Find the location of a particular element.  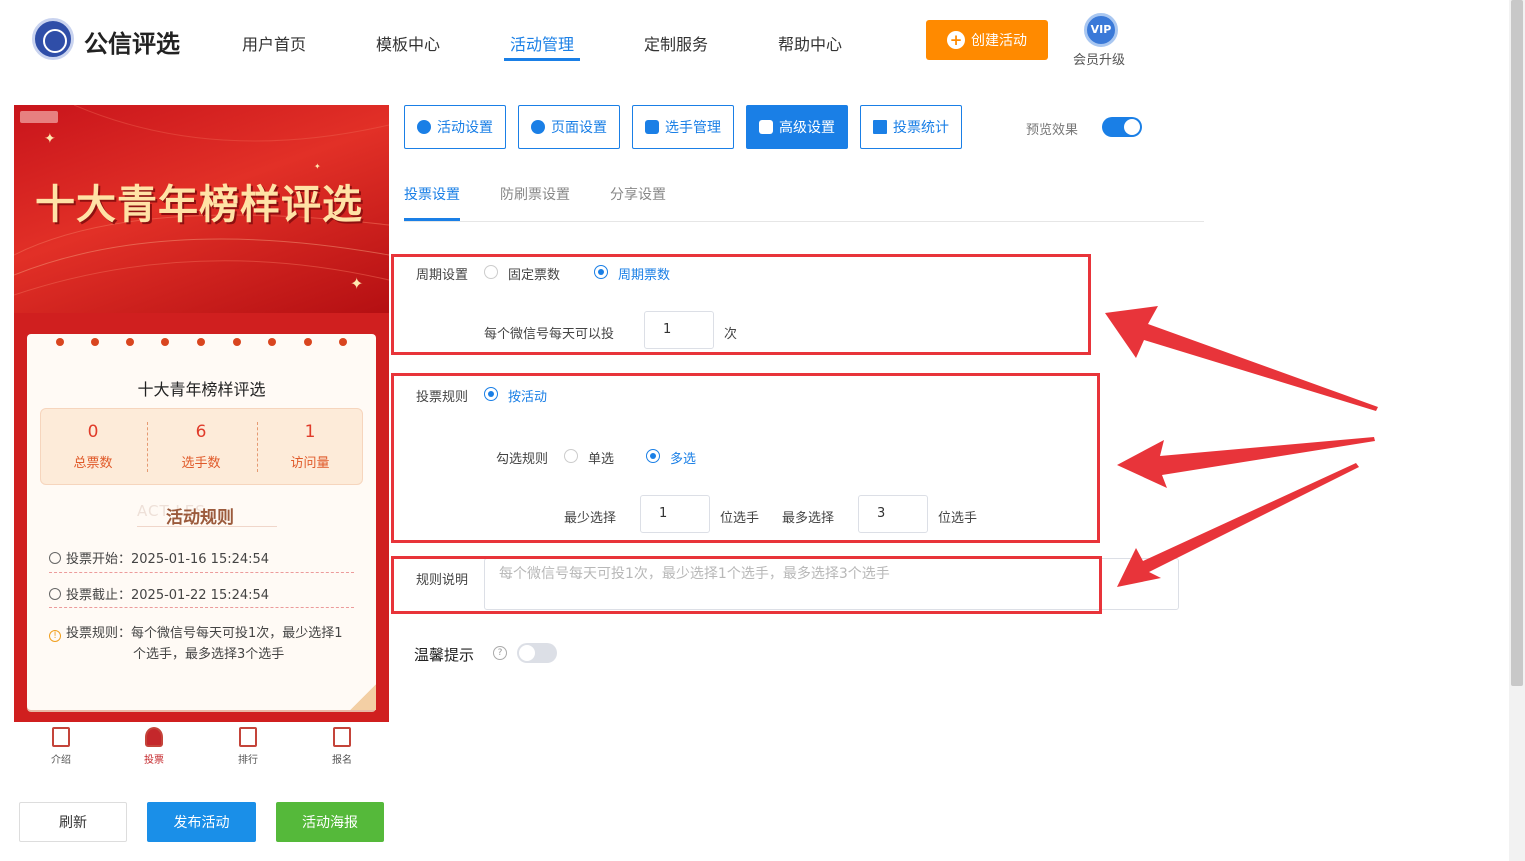

vote-rule-row: ! 投票规则：每个微信号每天可投1次，最少选择1 is located at coordinates (196, 632).